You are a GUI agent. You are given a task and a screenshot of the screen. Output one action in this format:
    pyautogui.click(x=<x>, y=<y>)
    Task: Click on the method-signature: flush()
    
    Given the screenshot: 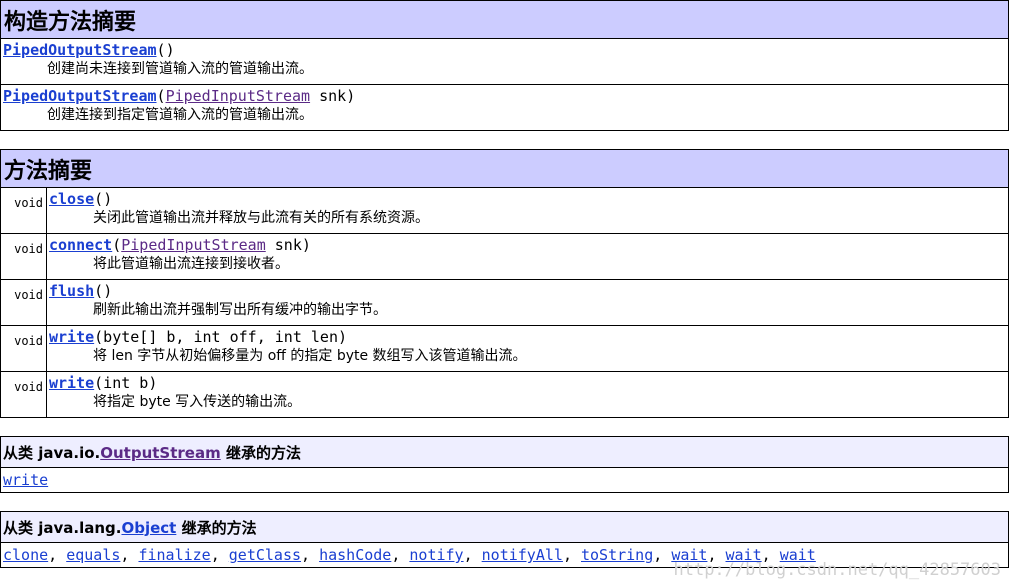 What is the action you would take?
    pyautogui.click(x=527, y=290)
    